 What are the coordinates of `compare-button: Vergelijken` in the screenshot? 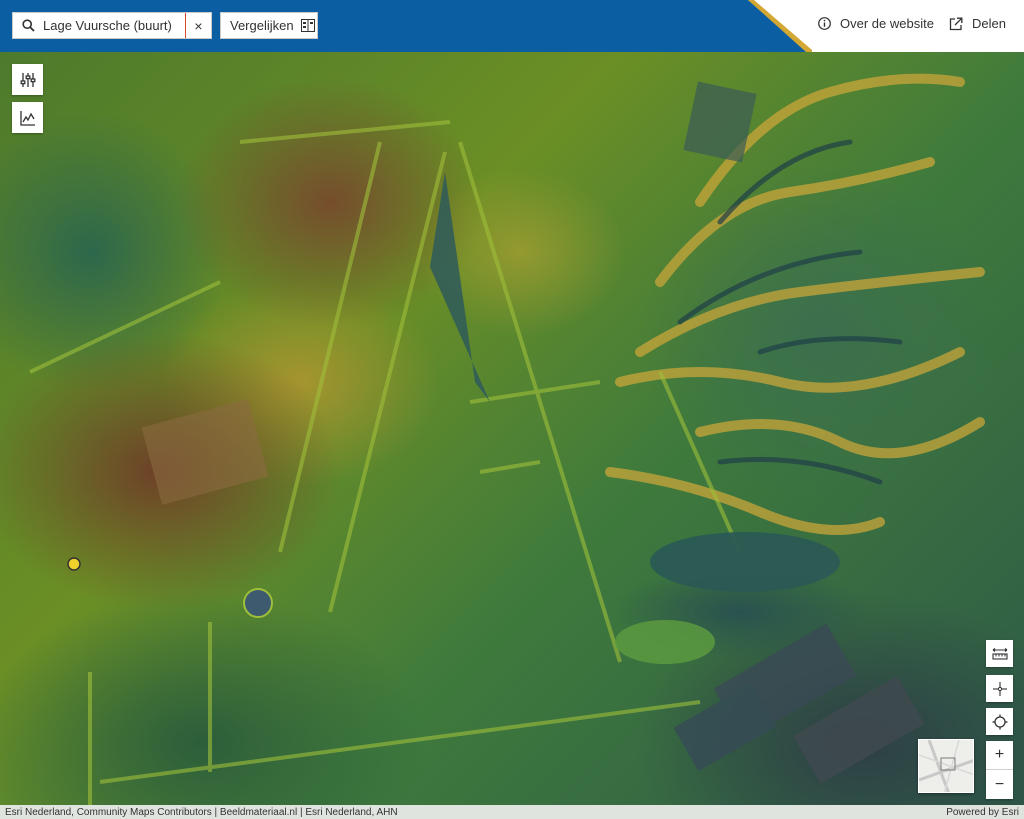 It's located at (269, 25).